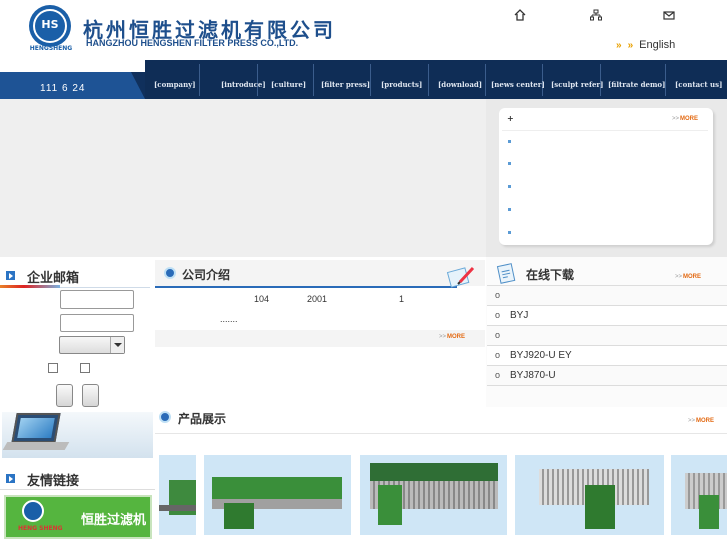 Image resolution: width=727 pixels, height=545 pixels. I want to click on nav-item-culture: [culture], so click(288, 84).